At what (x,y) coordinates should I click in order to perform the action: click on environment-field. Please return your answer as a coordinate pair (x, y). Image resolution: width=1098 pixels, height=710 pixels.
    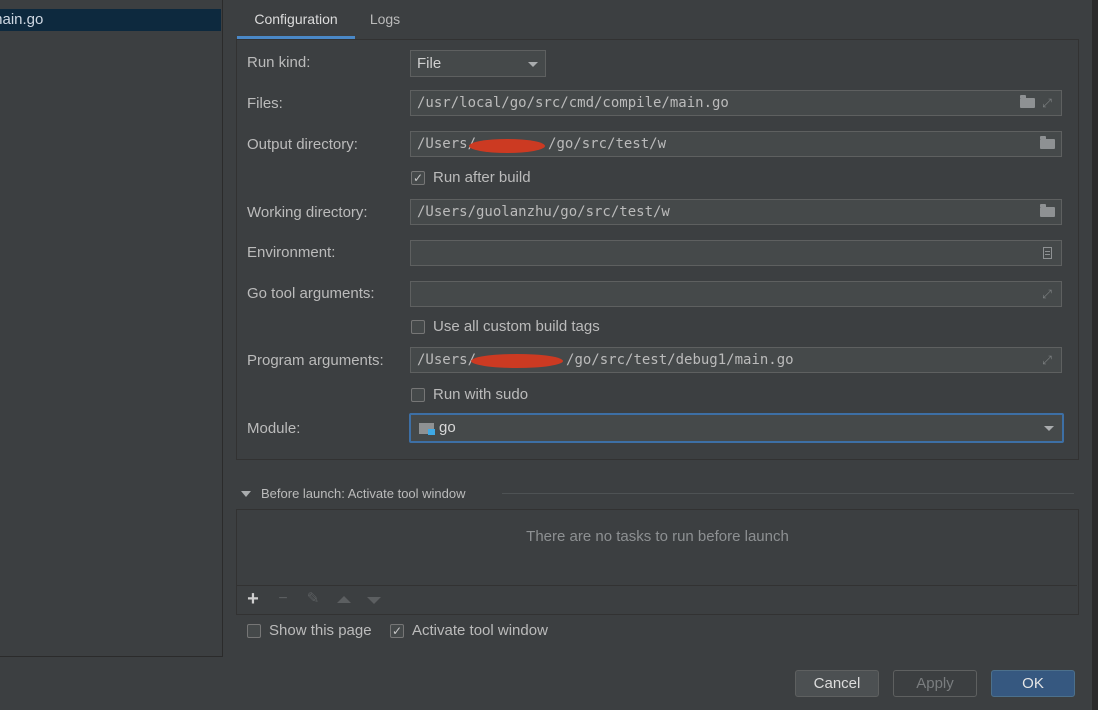
    Looking at the image, I should click on (736, 253).